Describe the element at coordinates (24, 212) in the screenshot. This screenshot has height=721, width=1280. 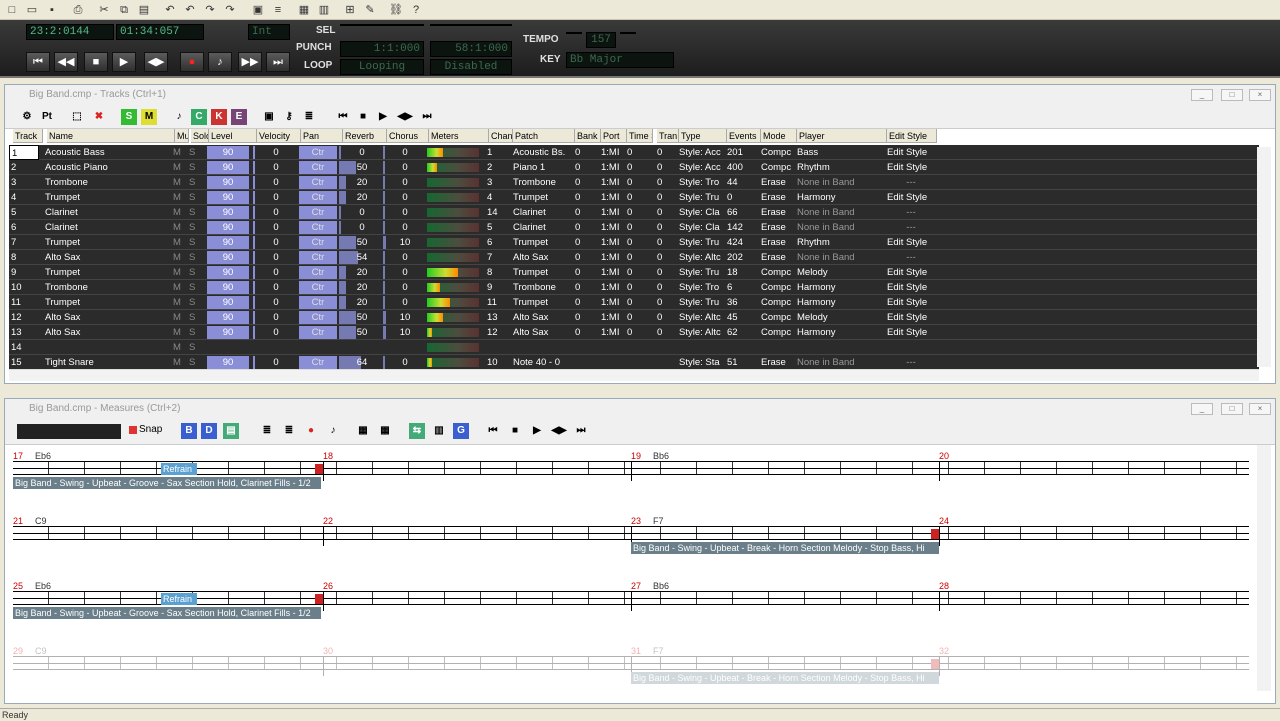
I see `track-number: 5` at that location.